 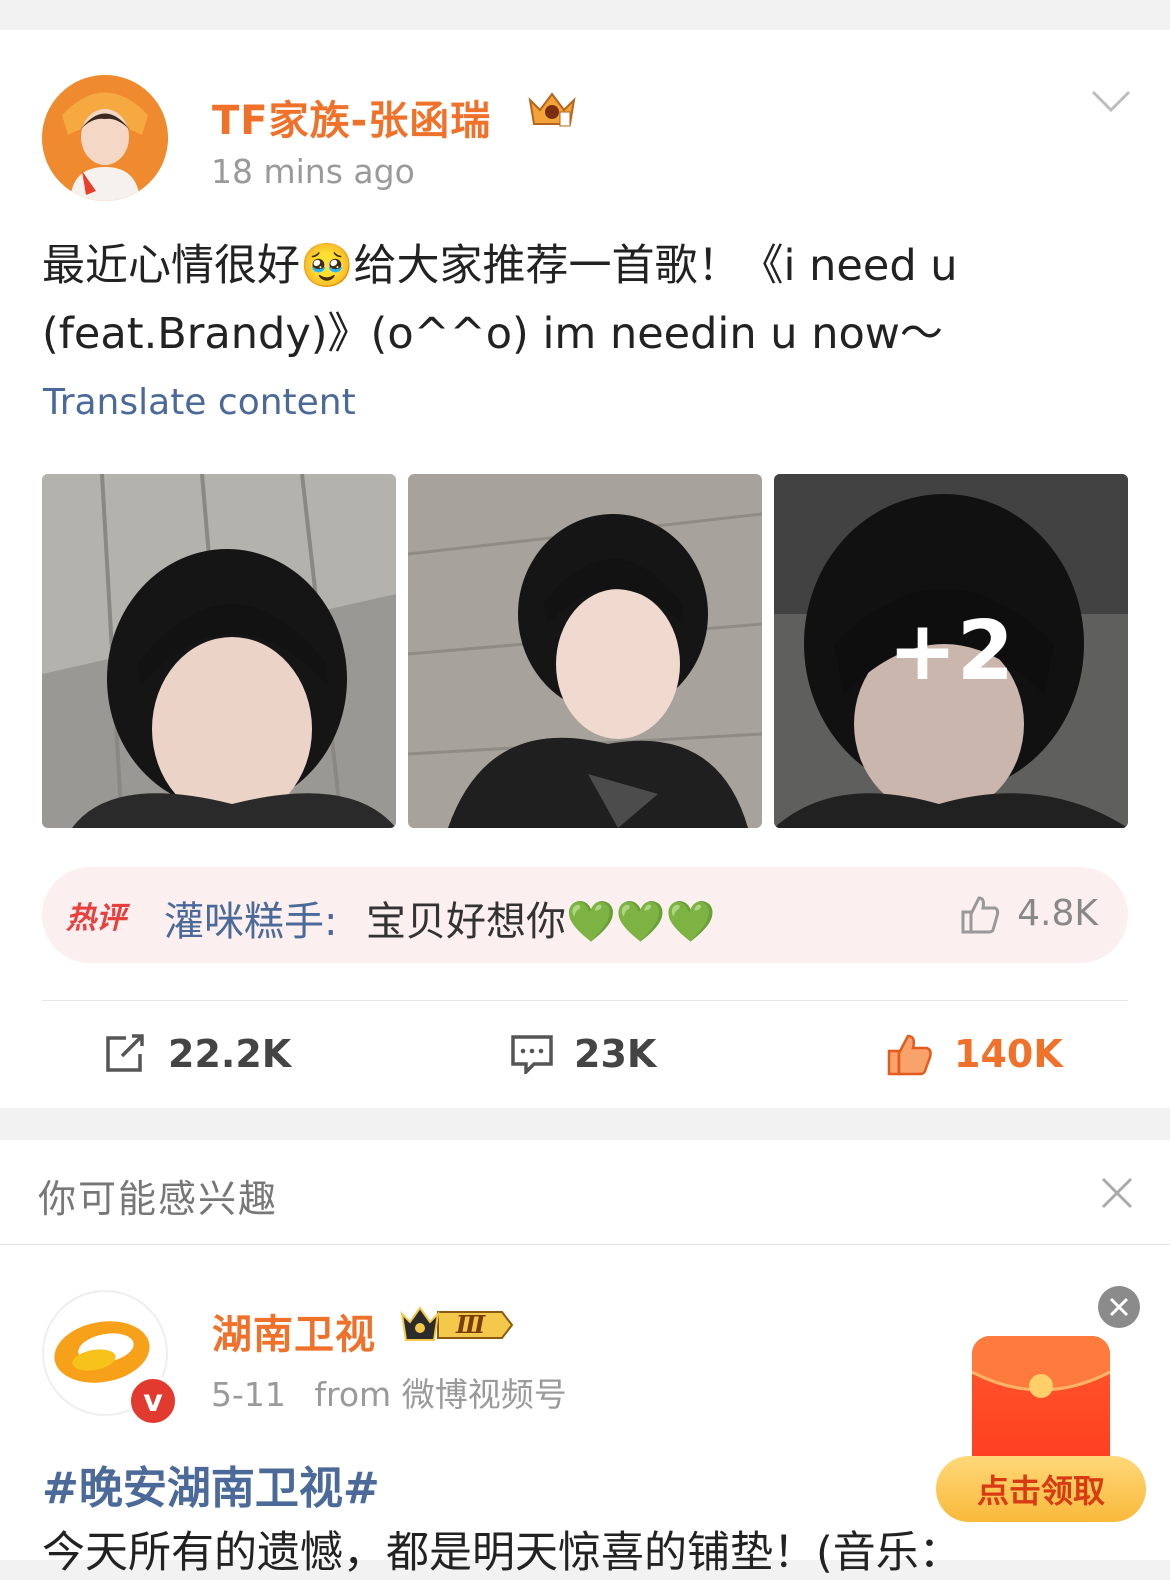 I want to click on hot-comment-badge: 热评, so click(x=96, y=918).